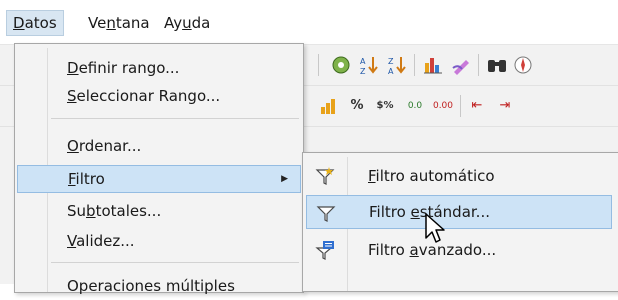 The image size is (618, 300). I want to click on menu-item-mnemonic: O, so click(73, 146).